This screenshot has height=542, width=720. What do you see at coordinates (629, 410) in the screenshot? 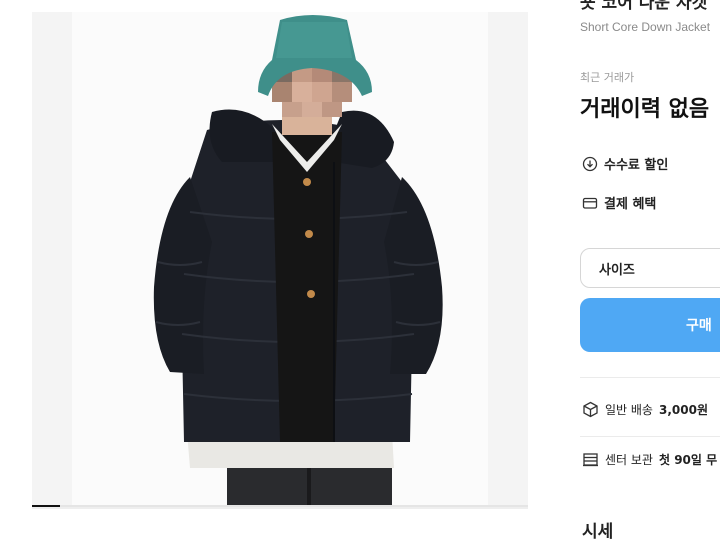
I see `normal-shipping-label: 일반 배송` at bounding box center [629, 410].